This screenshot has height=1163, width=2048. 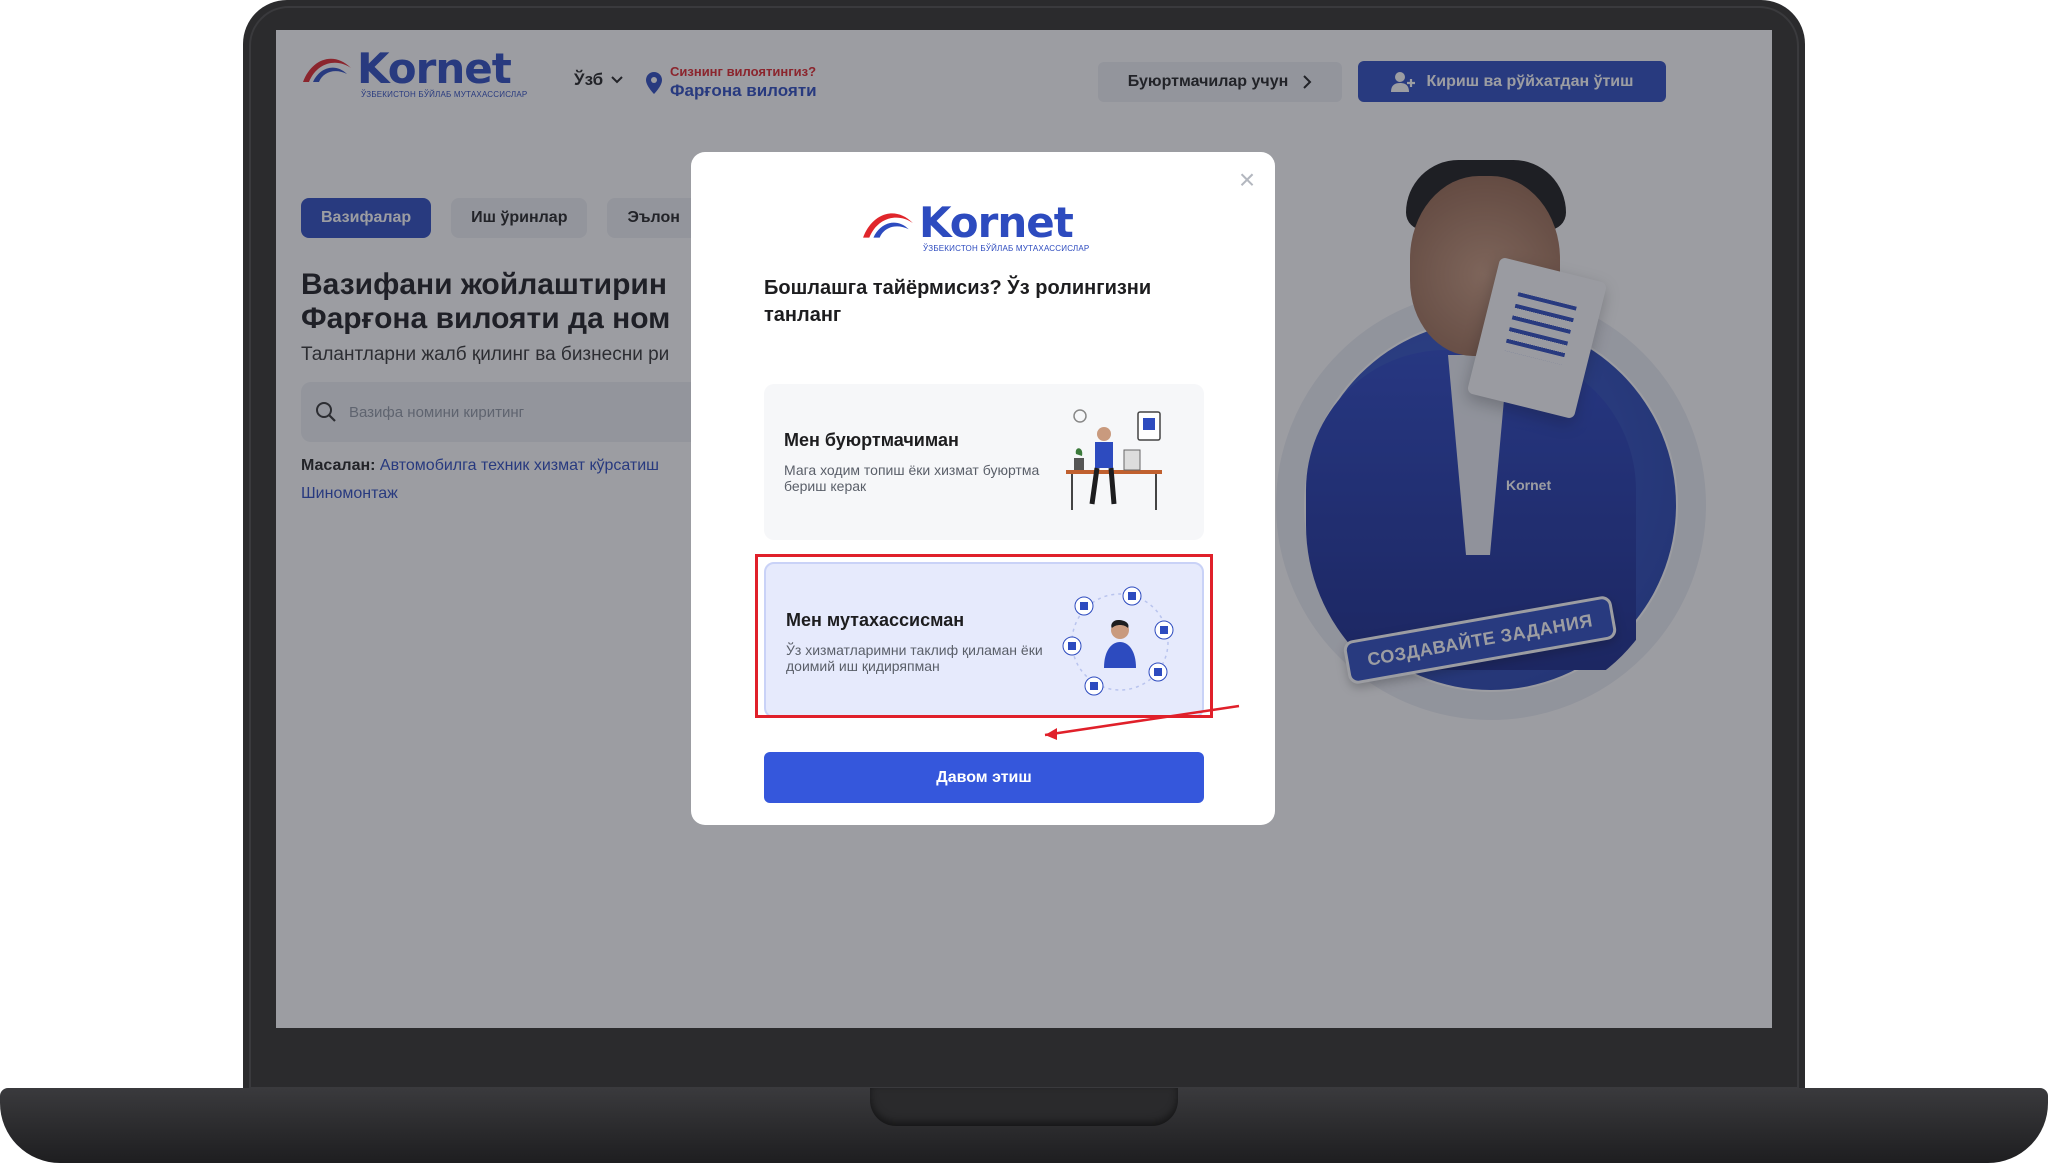 What do you see at coordinates (1247, 180) in the screenshot?
I see `close-icon: ×` at bounding box center [1247, 180].